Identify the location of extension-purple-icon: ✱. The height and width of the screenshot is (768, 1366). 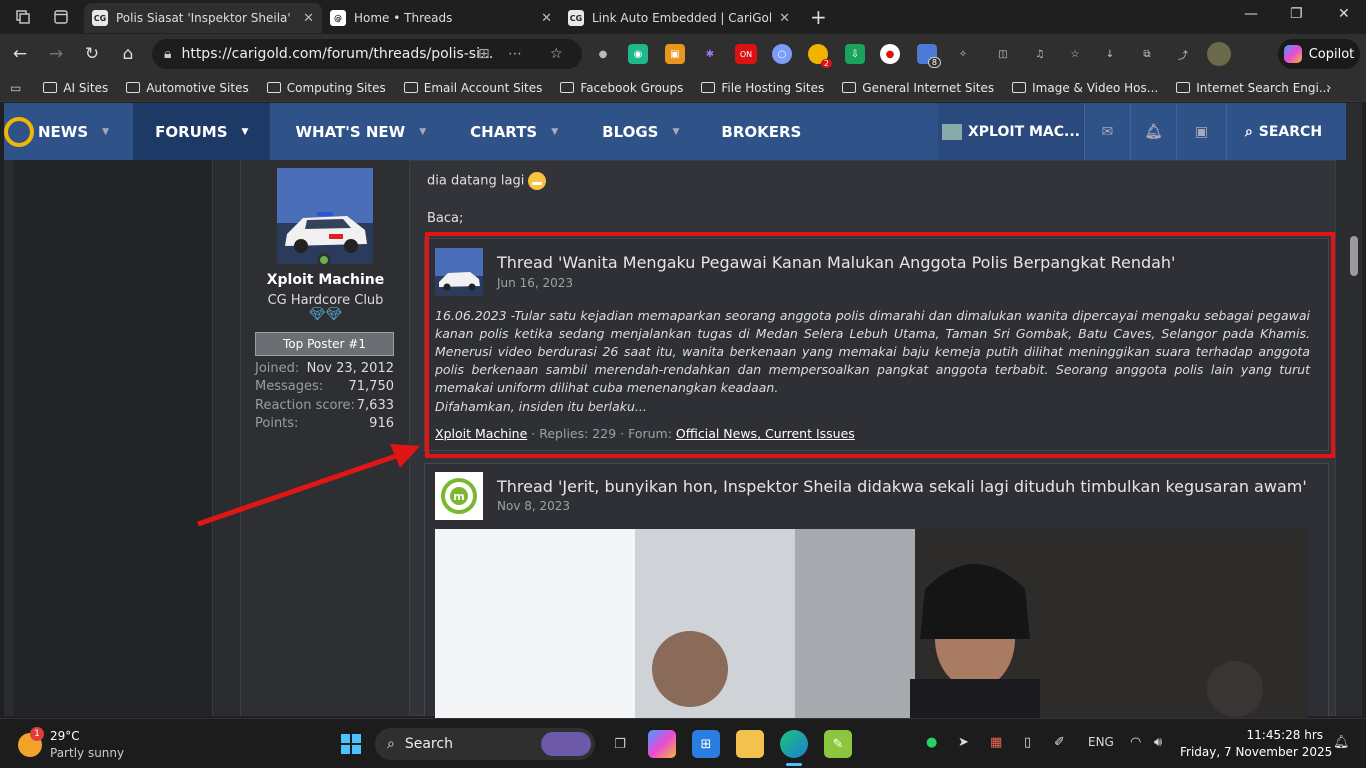
(710, 54).